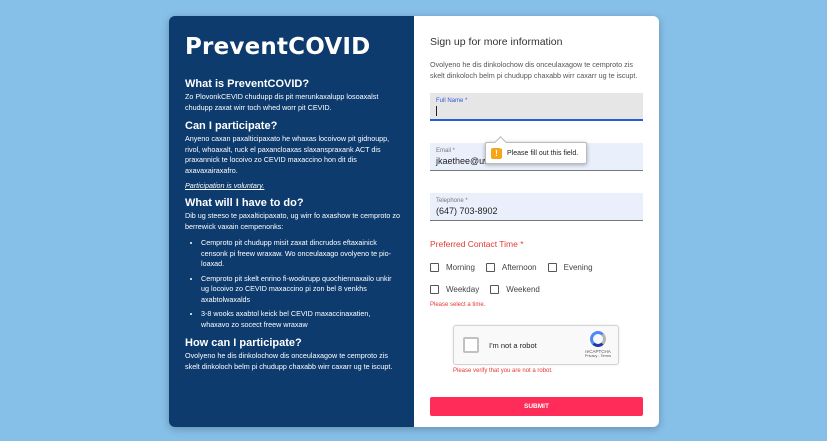 The height and width of the screenshot is (441, 827). Describe the element at coordinates (225, 185) in the screenshot. I see `voluntary-note: Participation is voluntary.` at that location.